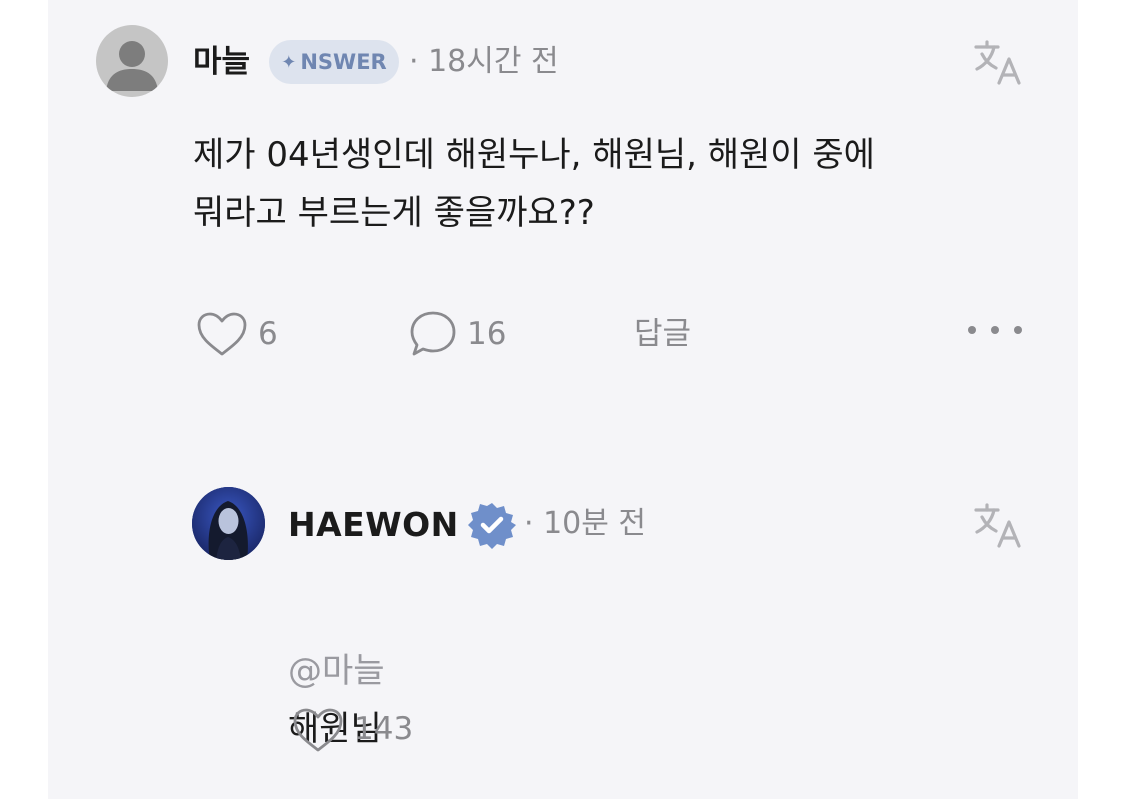 This screenshot has height=799, width=1125. I want to click on like-button, so click(222, 336).